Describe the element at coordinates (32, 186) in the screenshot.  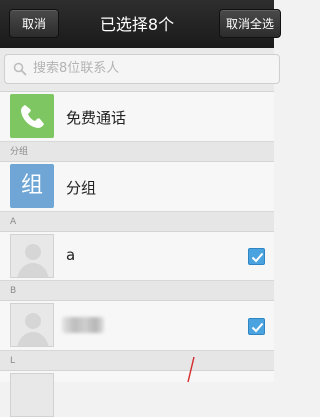
I see `group-tile-icon: 组` at that location.